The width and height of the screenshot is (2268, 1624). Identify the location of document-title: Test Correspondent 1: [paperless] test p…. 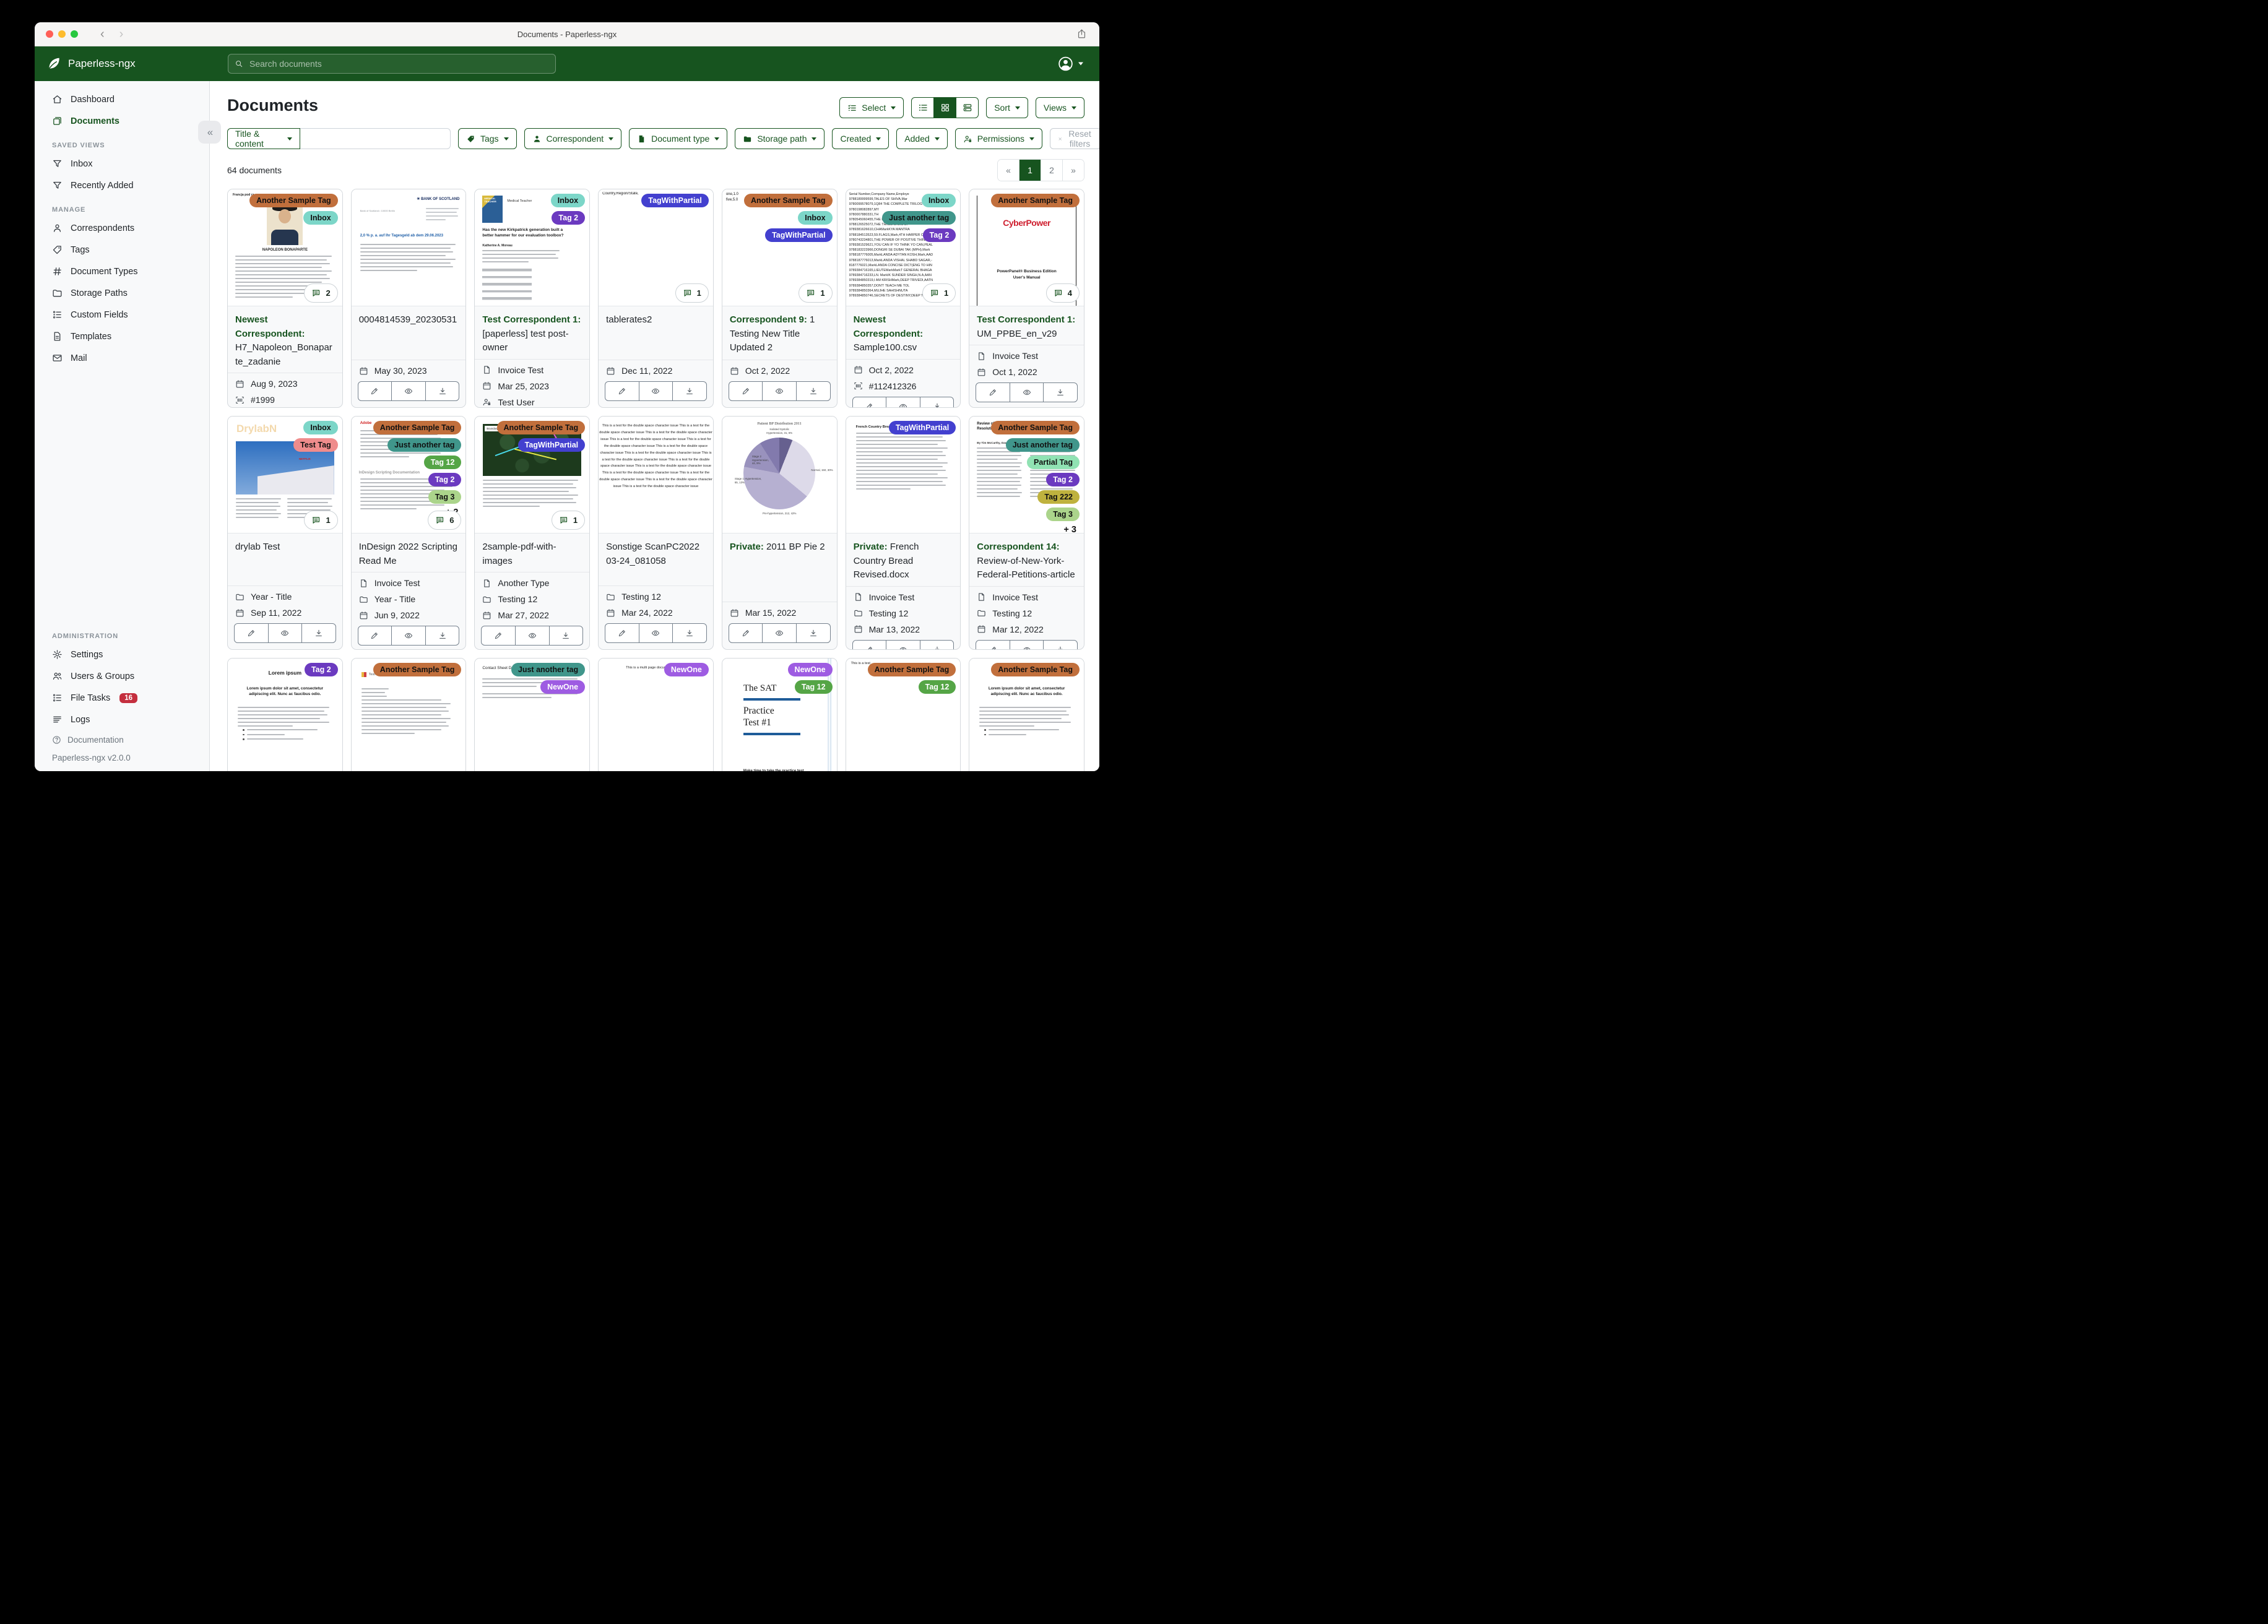
(532, 333).